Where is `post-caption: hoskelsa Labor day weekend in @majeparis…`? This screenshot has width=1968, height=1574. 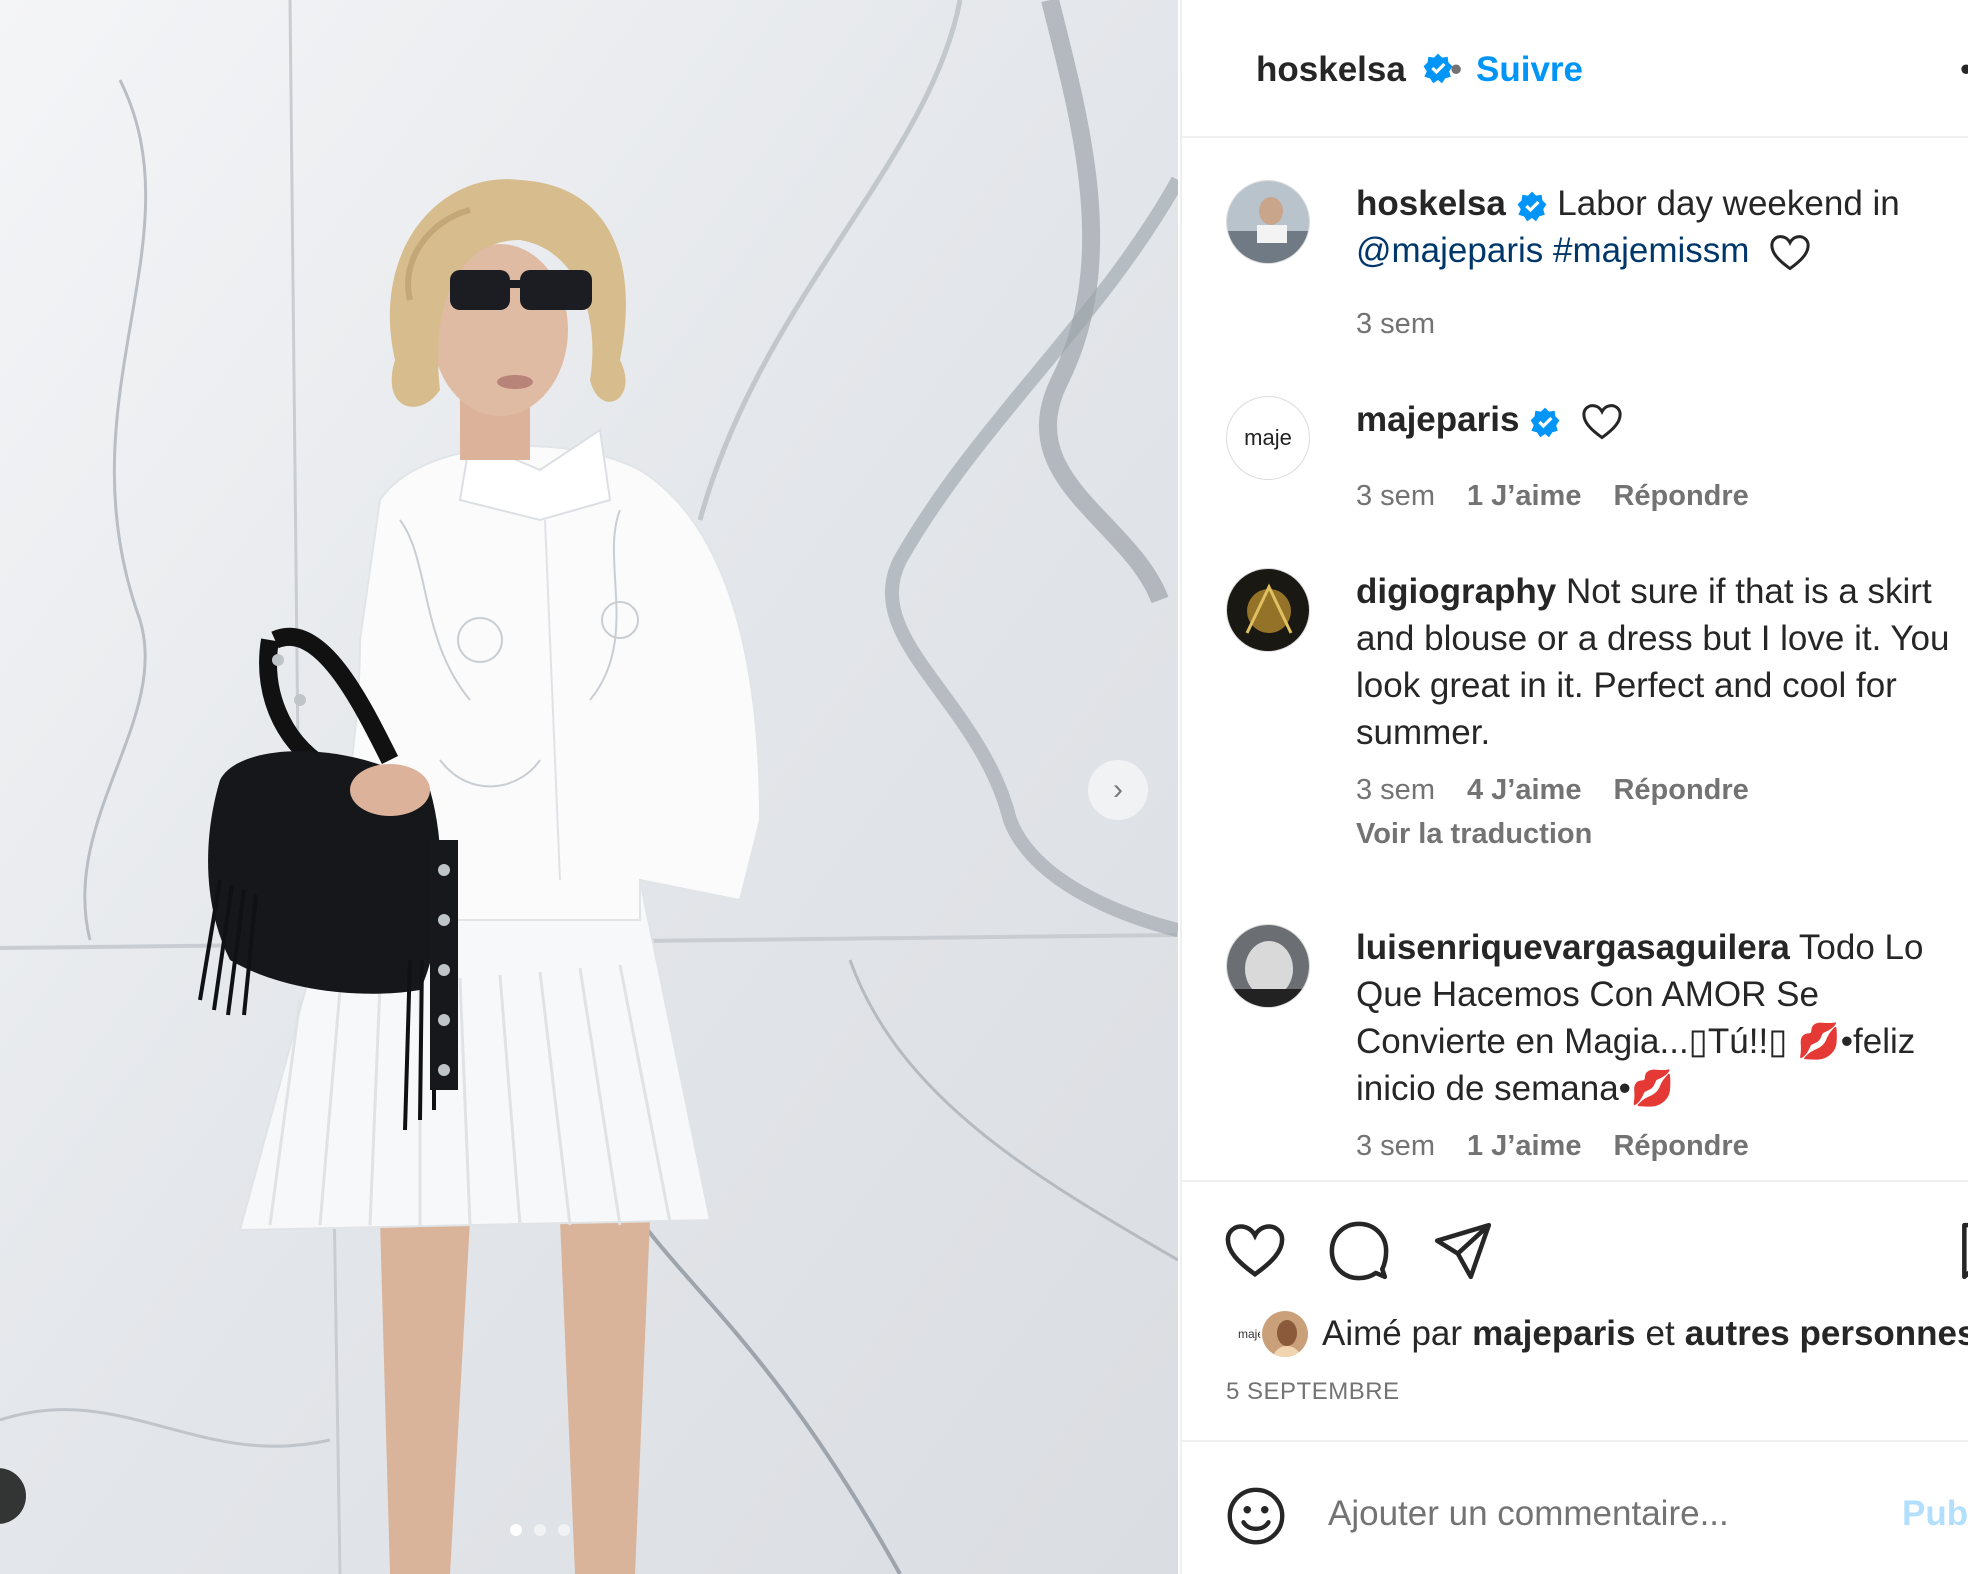
post-caption: hoskelsa Labor day weekend in @majeparis… is located at coordinates (1596, 260).